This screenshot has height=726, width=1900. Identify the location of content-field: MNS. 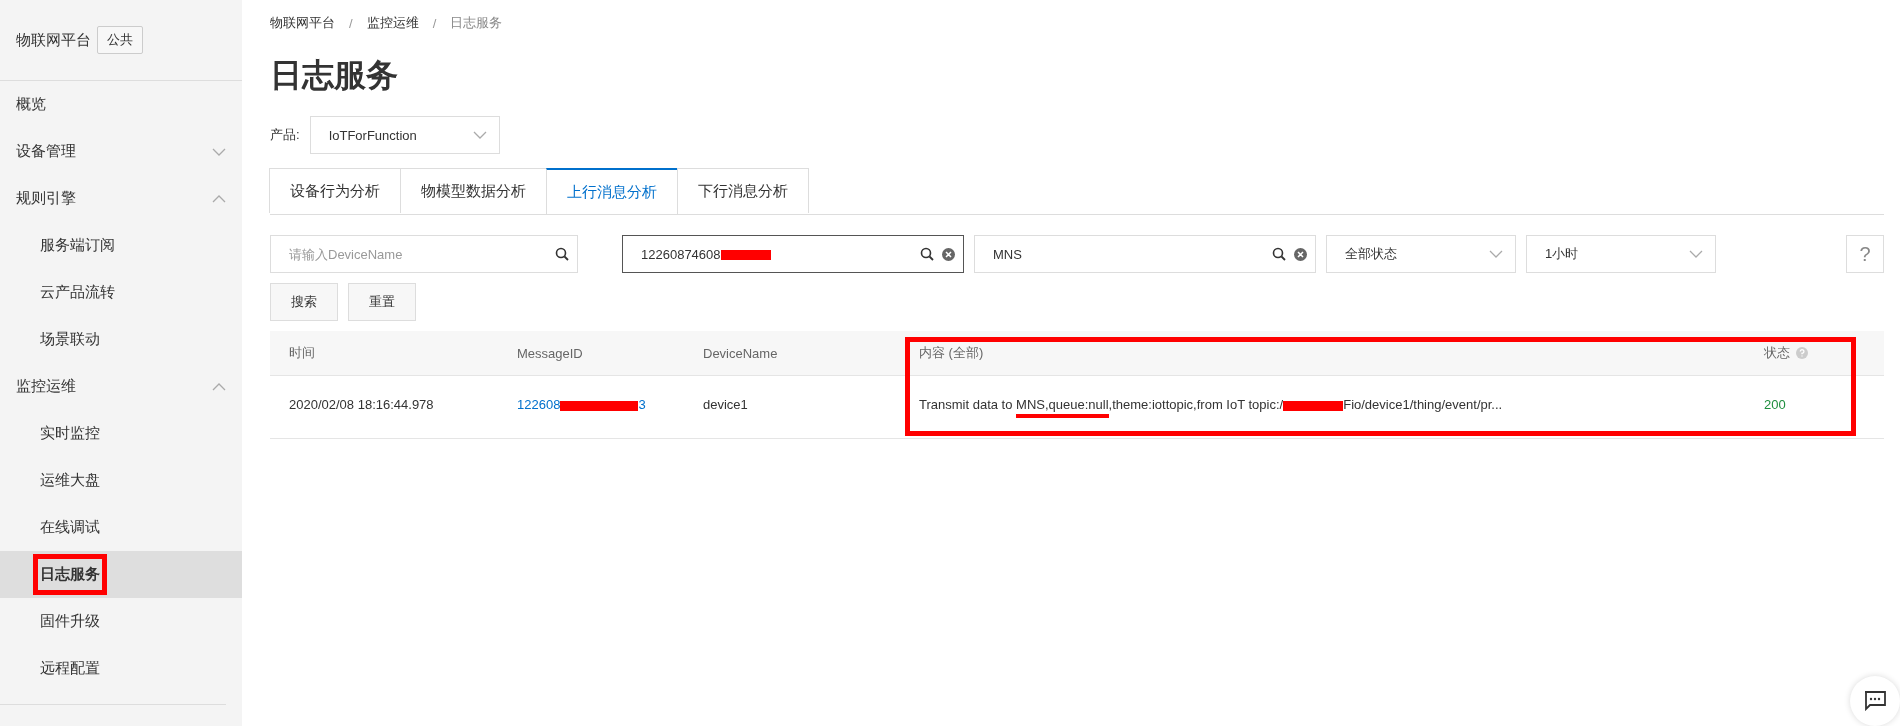
(1145, 254).